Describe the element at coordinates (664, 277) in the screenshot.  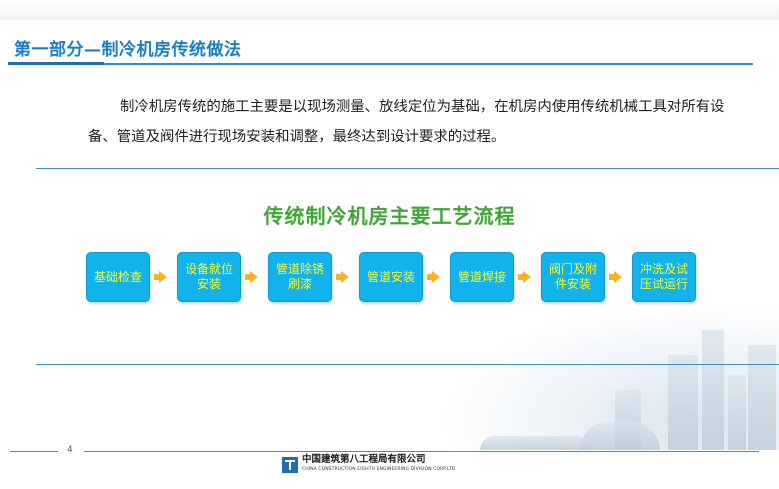
I see `flow-step-flushing-pressure-test: 冲洗及试压试运行` at that location.